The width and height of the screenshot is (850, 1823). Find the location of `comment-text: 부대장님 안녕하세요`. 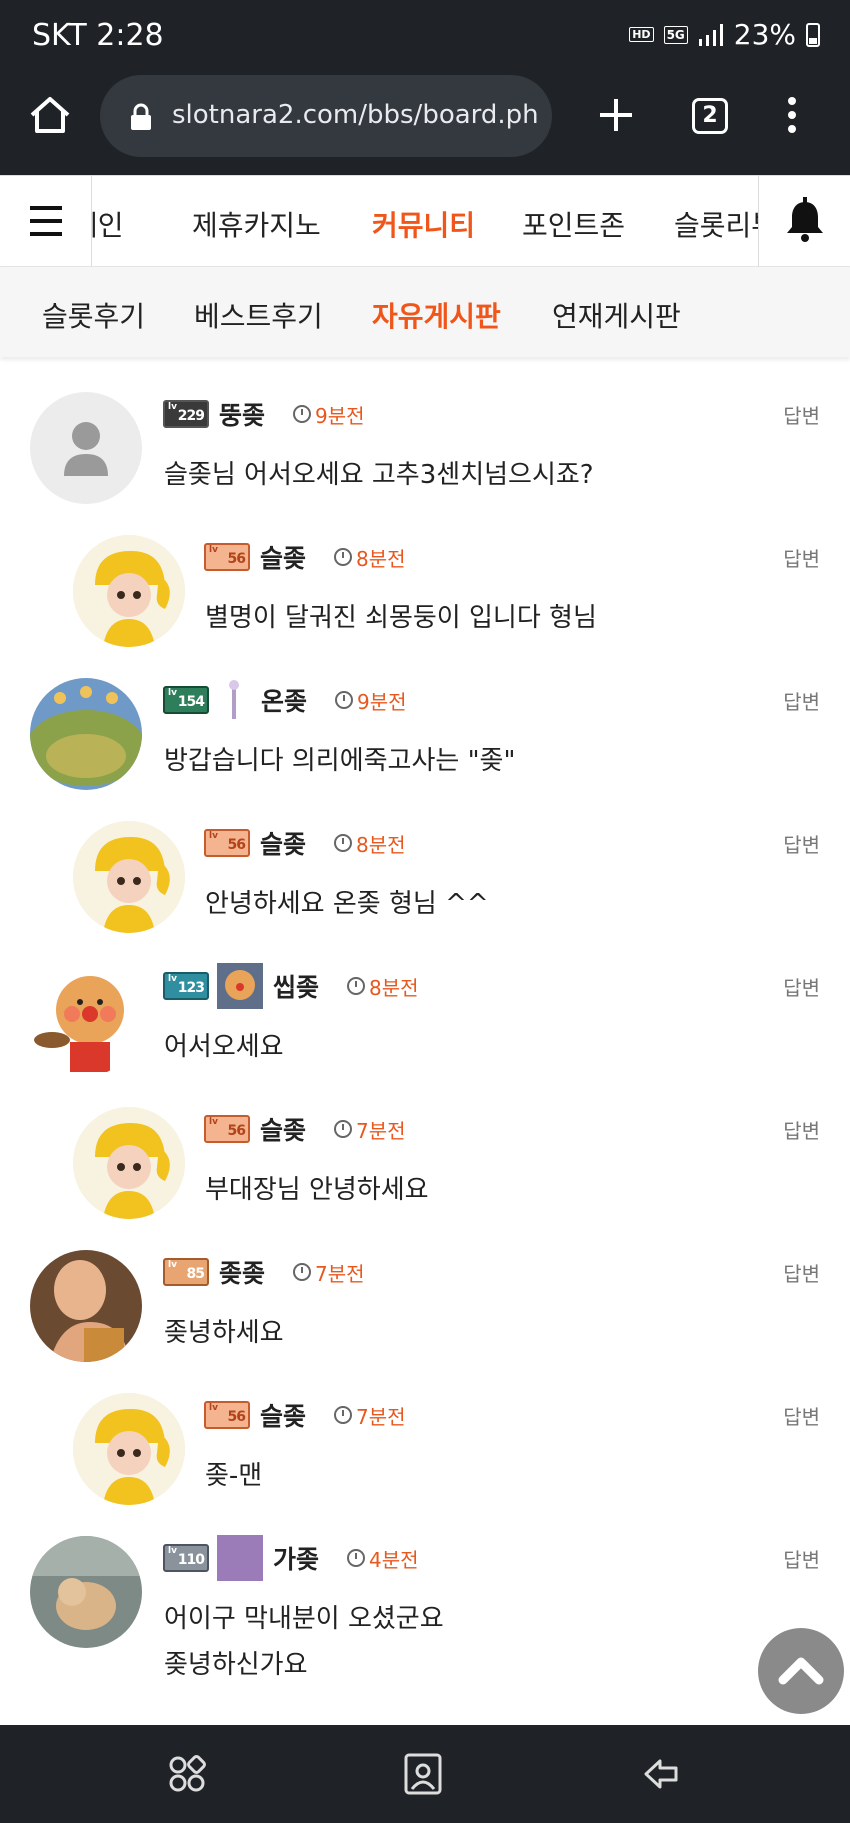

comment-text: 부대장님 안녕하세요 is located at coordinates (317, 1190).